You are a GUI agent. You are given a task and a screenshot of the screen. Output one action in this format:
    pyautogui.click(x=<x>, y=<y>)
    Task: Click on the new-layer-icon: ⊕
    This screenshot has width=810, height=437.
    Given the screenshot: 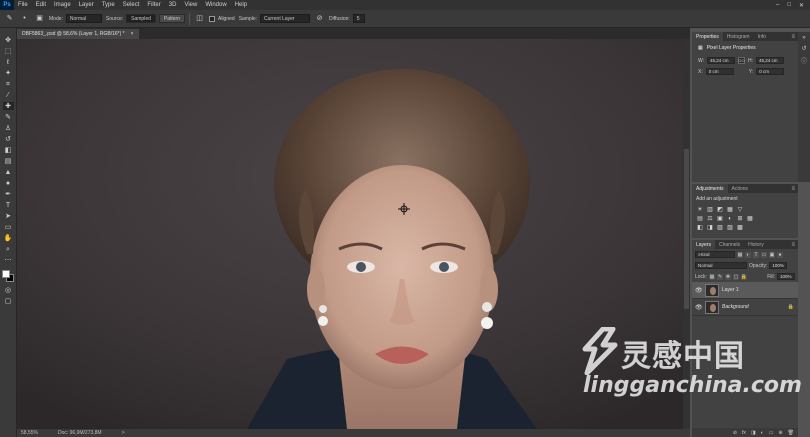 What is the action you would take?
    pyautogui.click(x=780, y=433)
    